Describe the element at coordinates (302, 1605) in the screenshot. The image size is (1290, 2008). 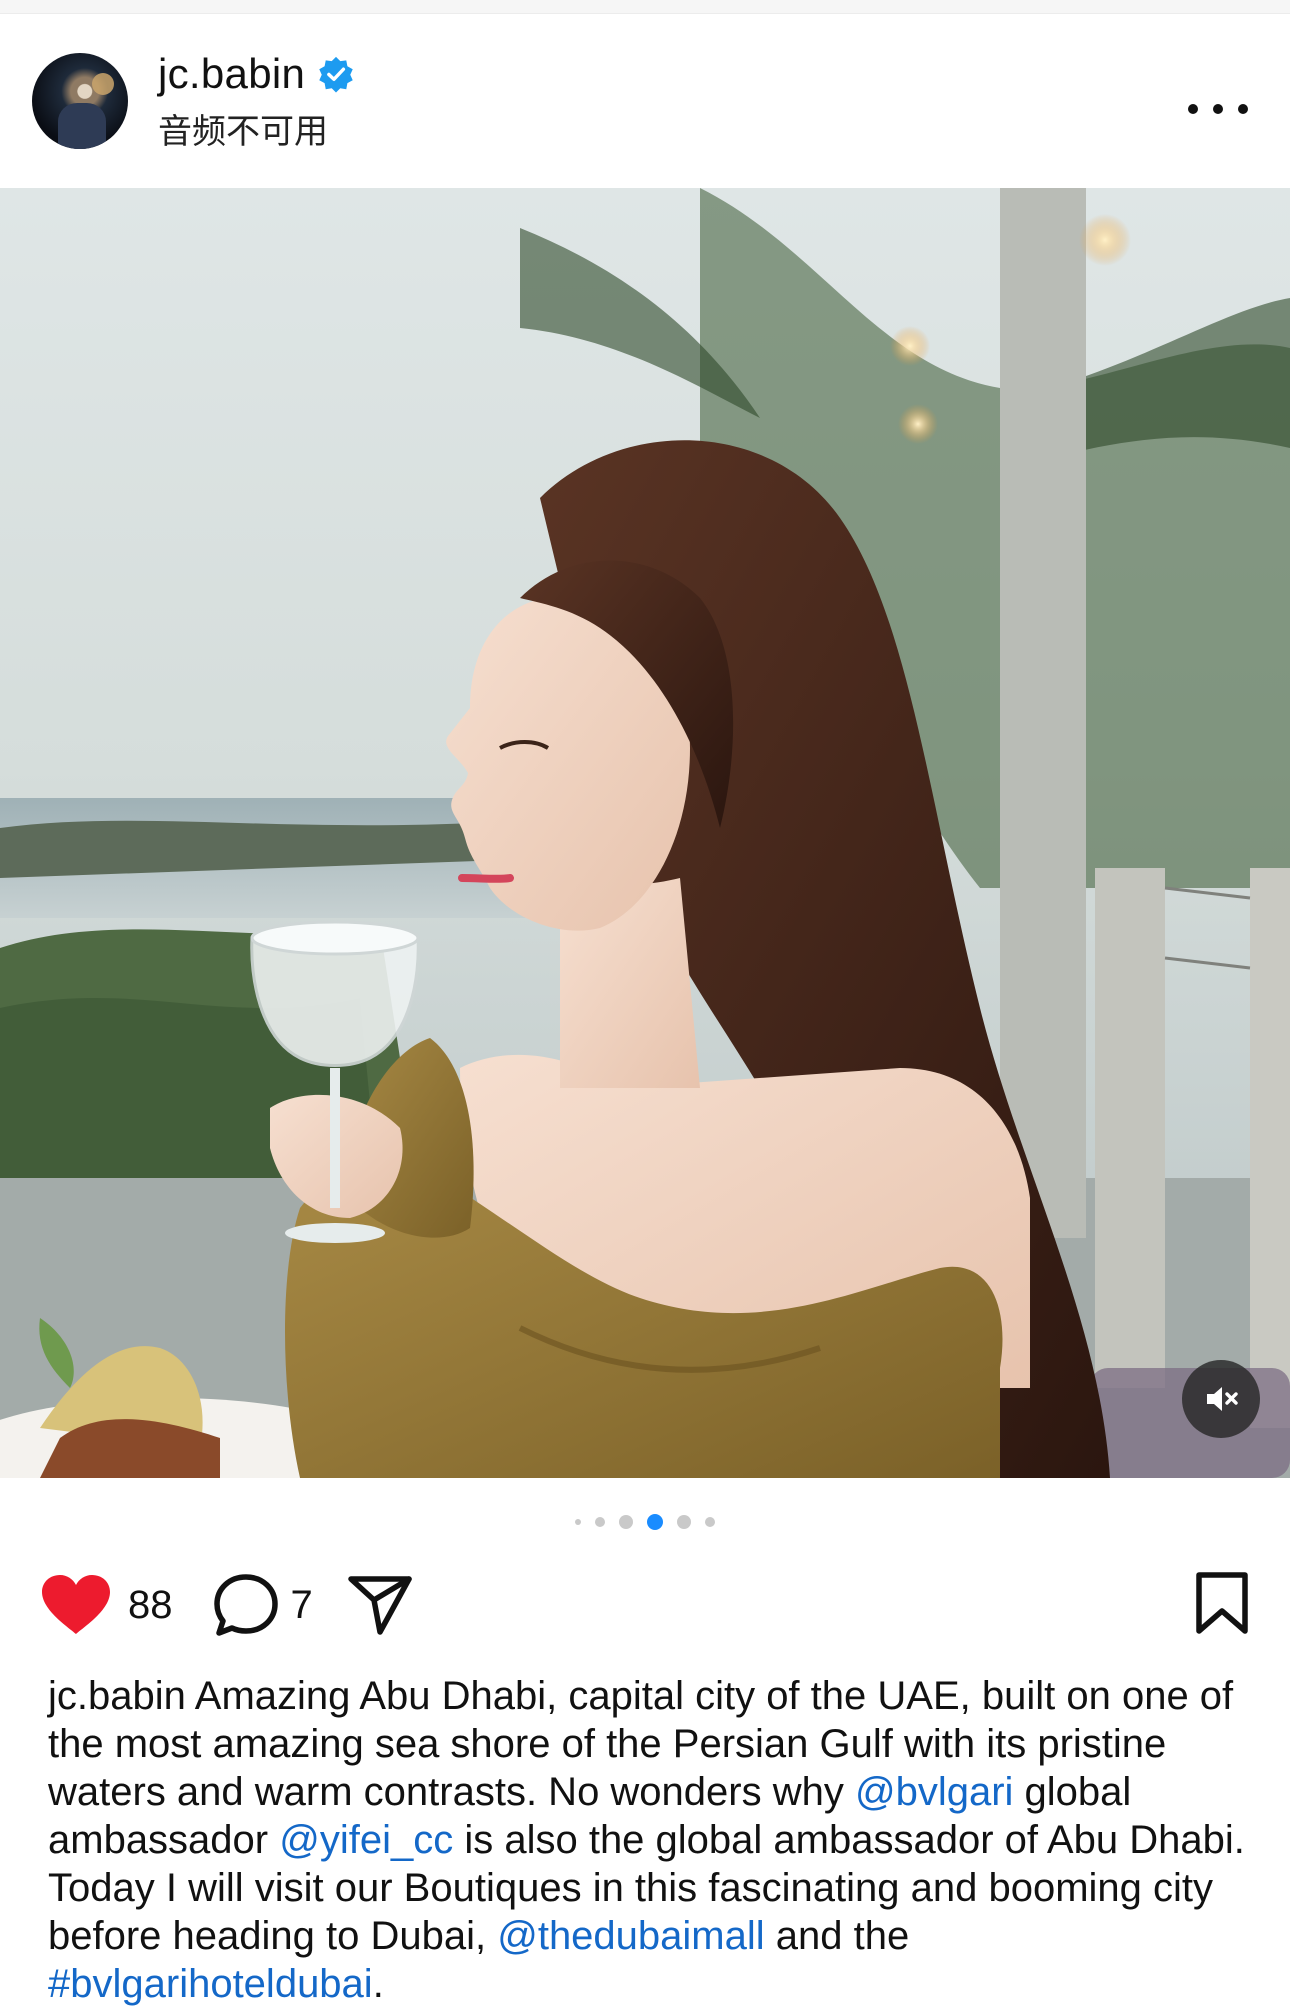
I see `comment-count: 7` at that location.